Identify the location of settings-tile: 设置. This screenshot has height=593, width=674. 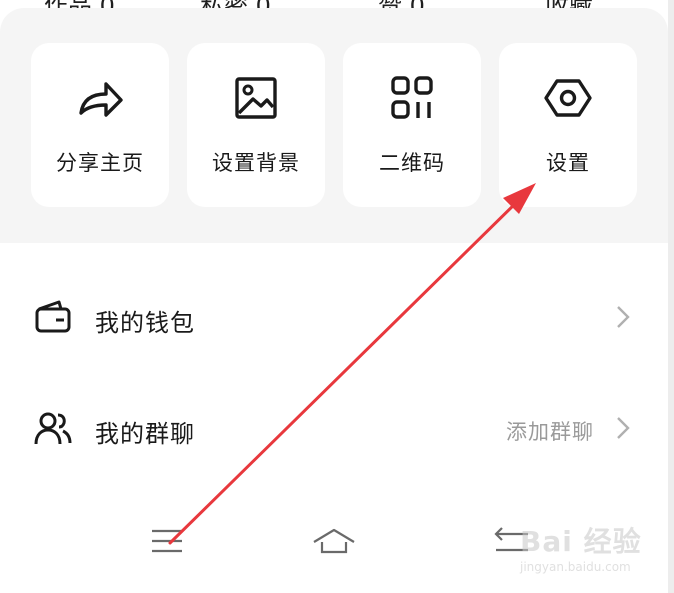
(568, 125).